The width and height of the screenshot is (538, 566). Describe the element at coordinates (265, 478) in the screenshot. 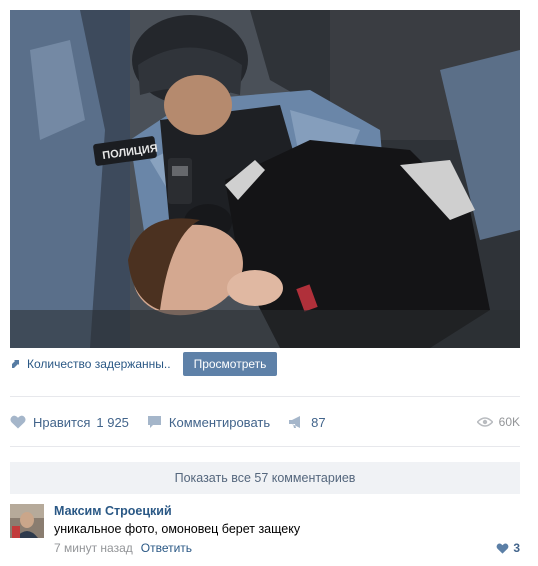

I see `show-all-comments-button: Показать все 57 комментариев` at that location.